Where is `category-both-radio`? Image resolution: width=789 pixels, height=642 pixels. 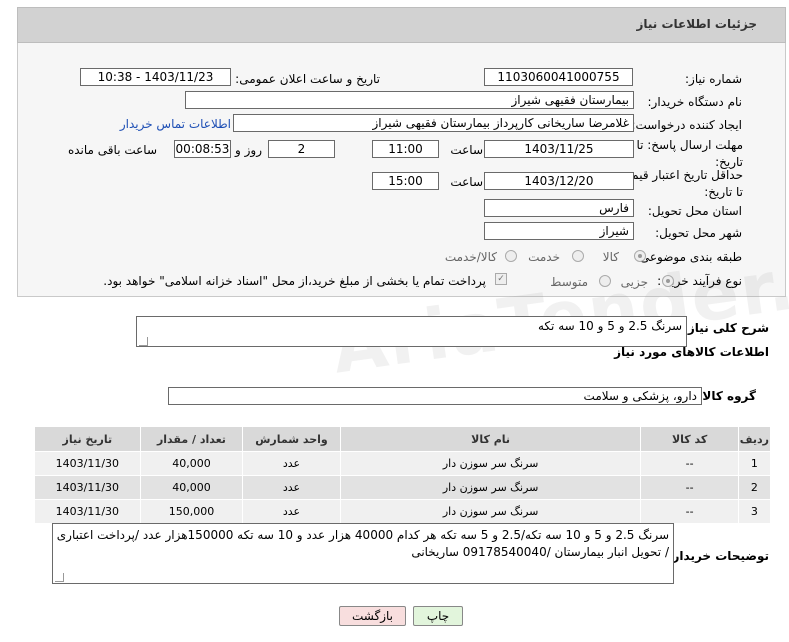 category-both-radio is located at coordinates (511, 256).